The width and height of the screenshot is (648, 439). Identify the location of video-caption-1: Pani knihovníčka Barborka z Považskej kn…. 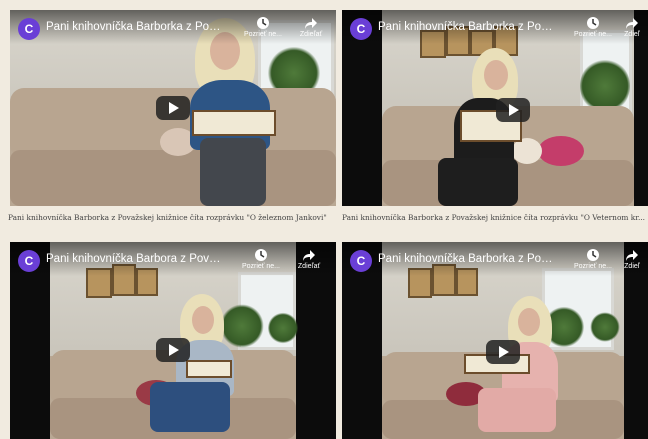
(167, 217).